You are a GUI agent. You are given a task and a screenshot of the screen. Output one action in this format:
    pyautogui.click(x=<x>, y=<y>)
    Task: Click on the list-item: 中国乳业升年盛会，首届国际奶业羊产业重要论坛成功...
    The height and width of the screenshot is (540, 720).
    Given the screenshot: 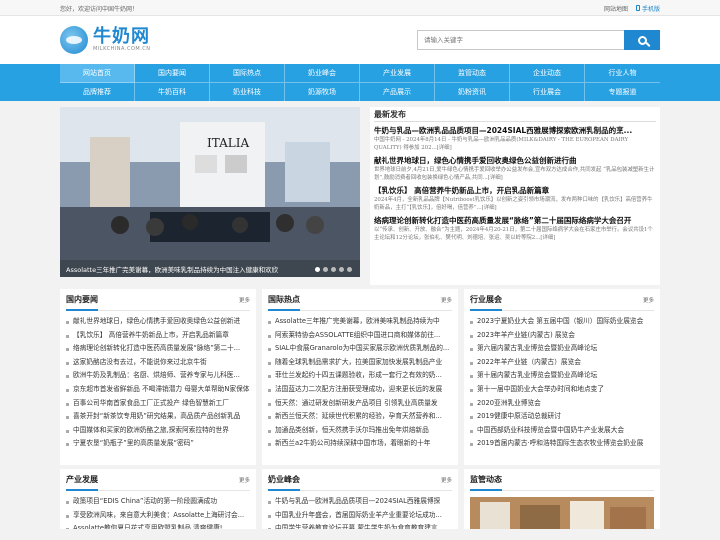 What is the action you would take?
    pyautogui.click(x=360, y=516)
    